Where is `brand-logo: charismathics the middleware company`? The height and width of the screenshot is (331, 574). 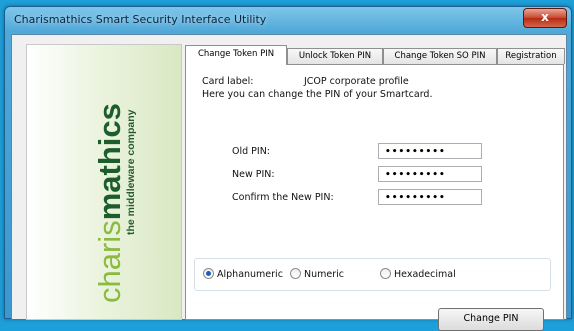 brand-logo: charismathics the middleware company is located at coordinates (114, 203).